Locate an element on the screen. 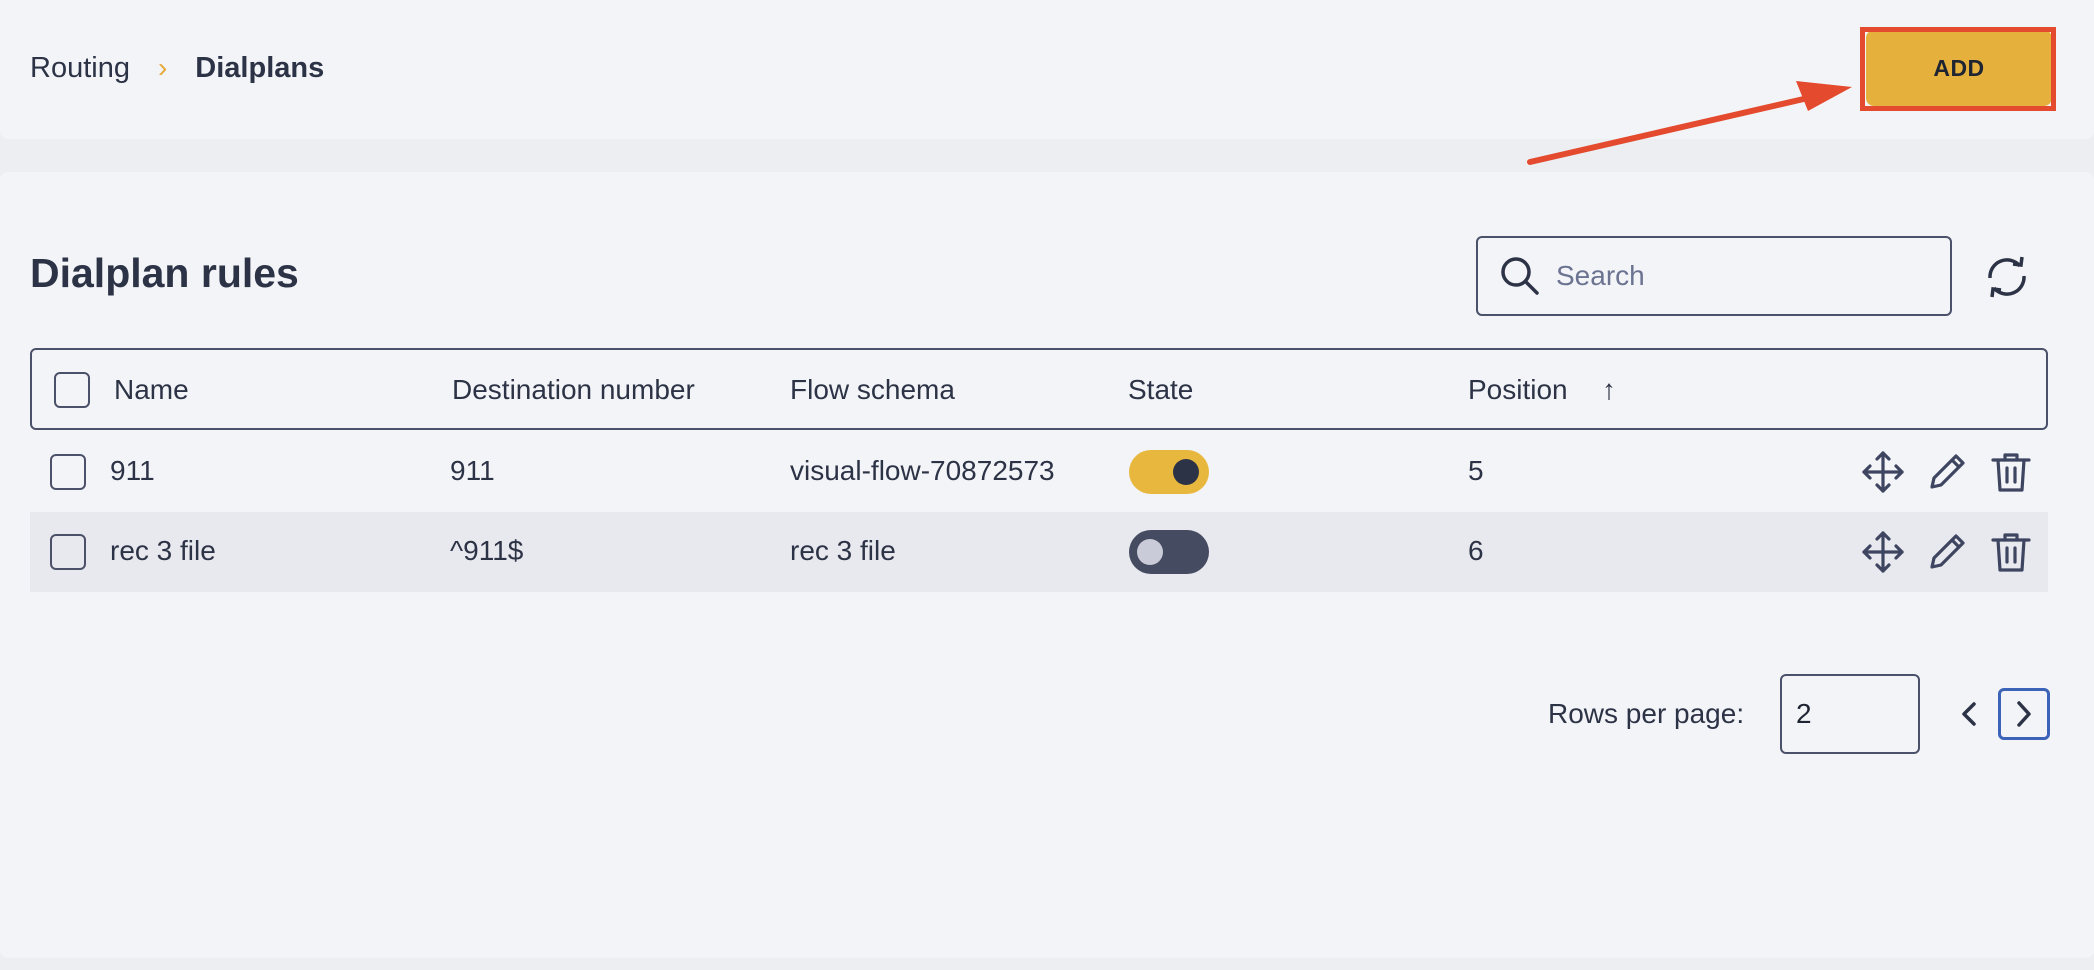  search-input is located at coordinates (1746, 276).